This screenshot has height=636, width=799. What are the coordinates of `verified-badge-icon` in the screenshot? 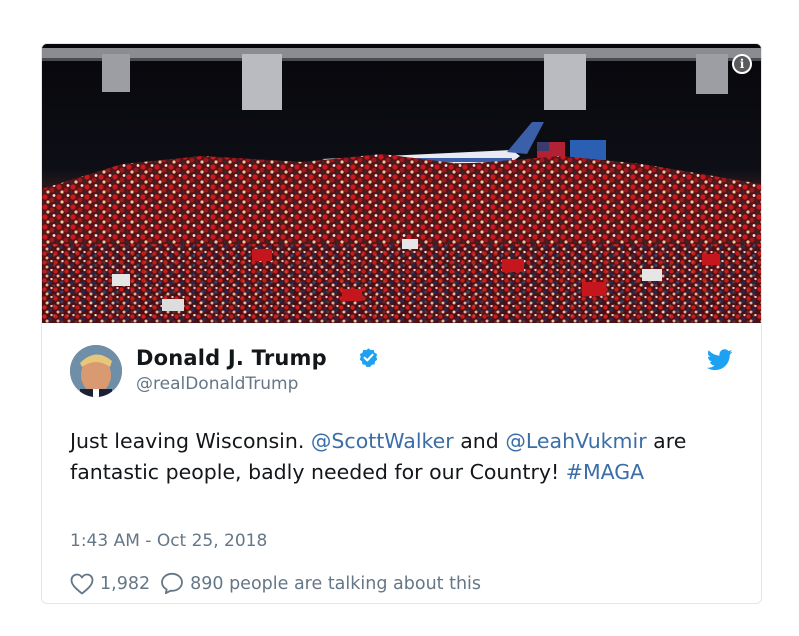 It's located at (368, 358).